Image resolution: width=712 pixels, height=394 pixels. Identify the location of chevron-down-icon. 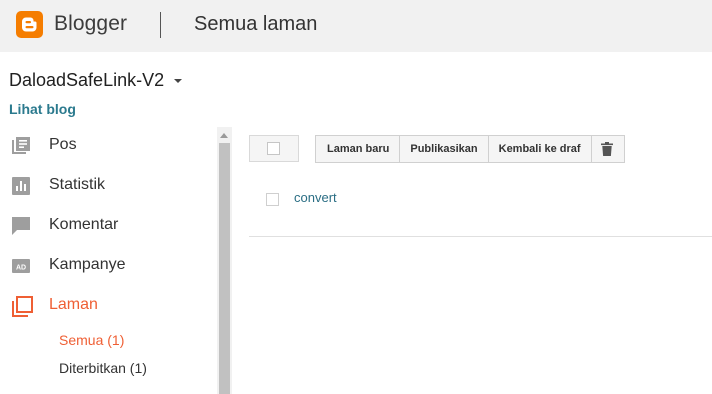
(178, 81).